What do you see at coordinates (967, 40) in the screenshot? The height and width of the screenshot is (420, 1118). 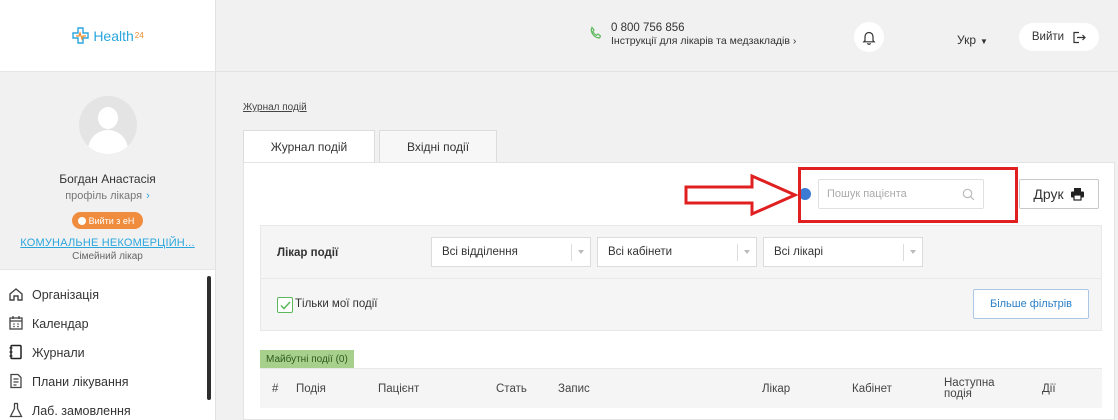 I see `language-value: Укр` at bounding box center [967, 40].